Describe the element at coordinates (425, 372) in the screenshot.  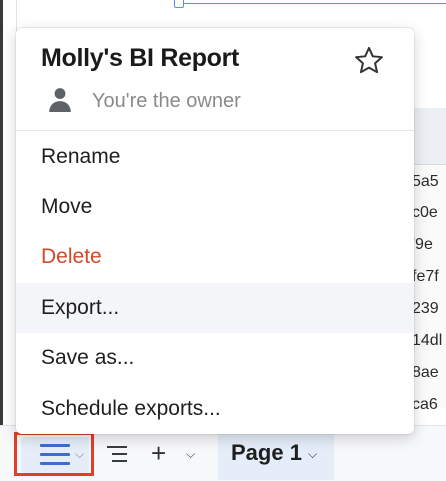
I see `table-cell: 8ae` at that location.